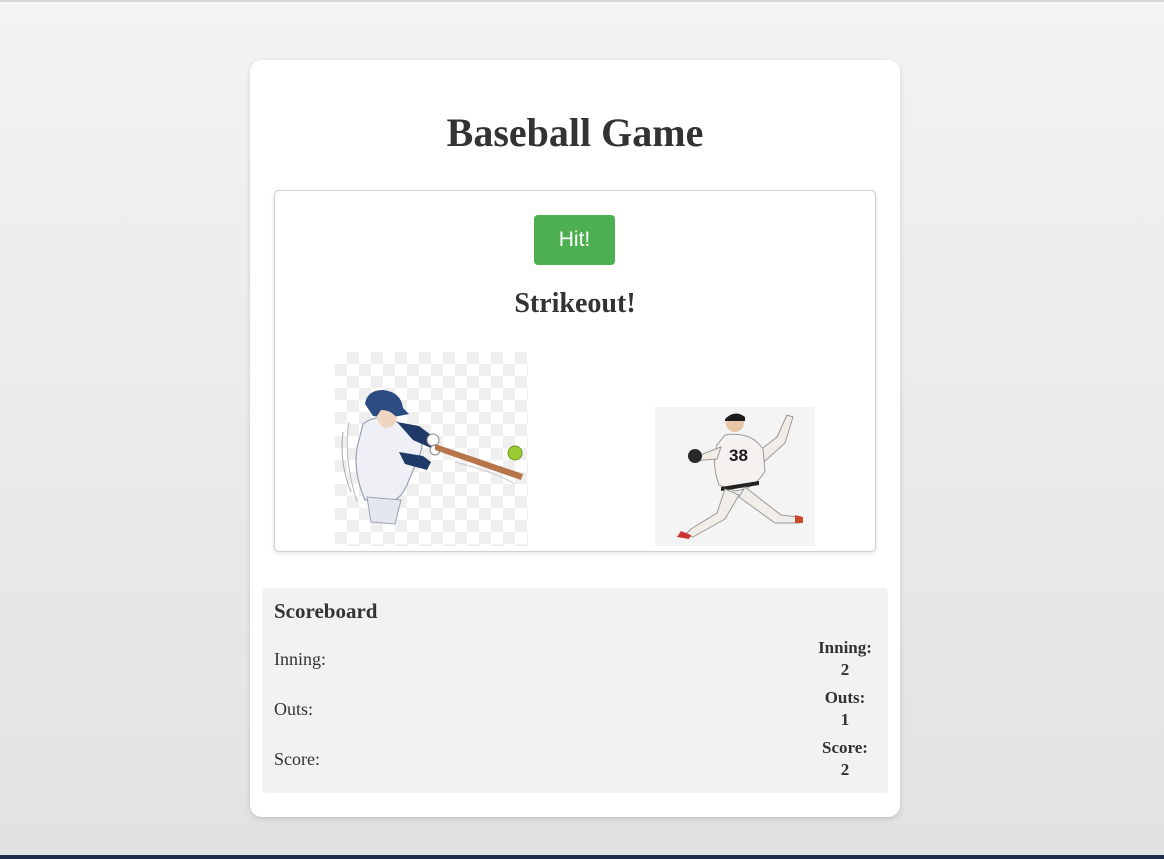 The image size is (1164, 859). Describe the element at coordinates (845, 659) in the screenshot. I see `inning-value: Inning: 2` at that location.